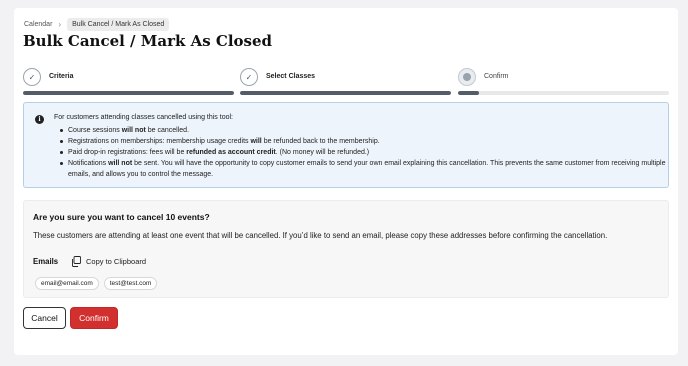 The height and width of the screenshot is (366, 688). I want to click on step-label: Select Classes, so click(291, 76).